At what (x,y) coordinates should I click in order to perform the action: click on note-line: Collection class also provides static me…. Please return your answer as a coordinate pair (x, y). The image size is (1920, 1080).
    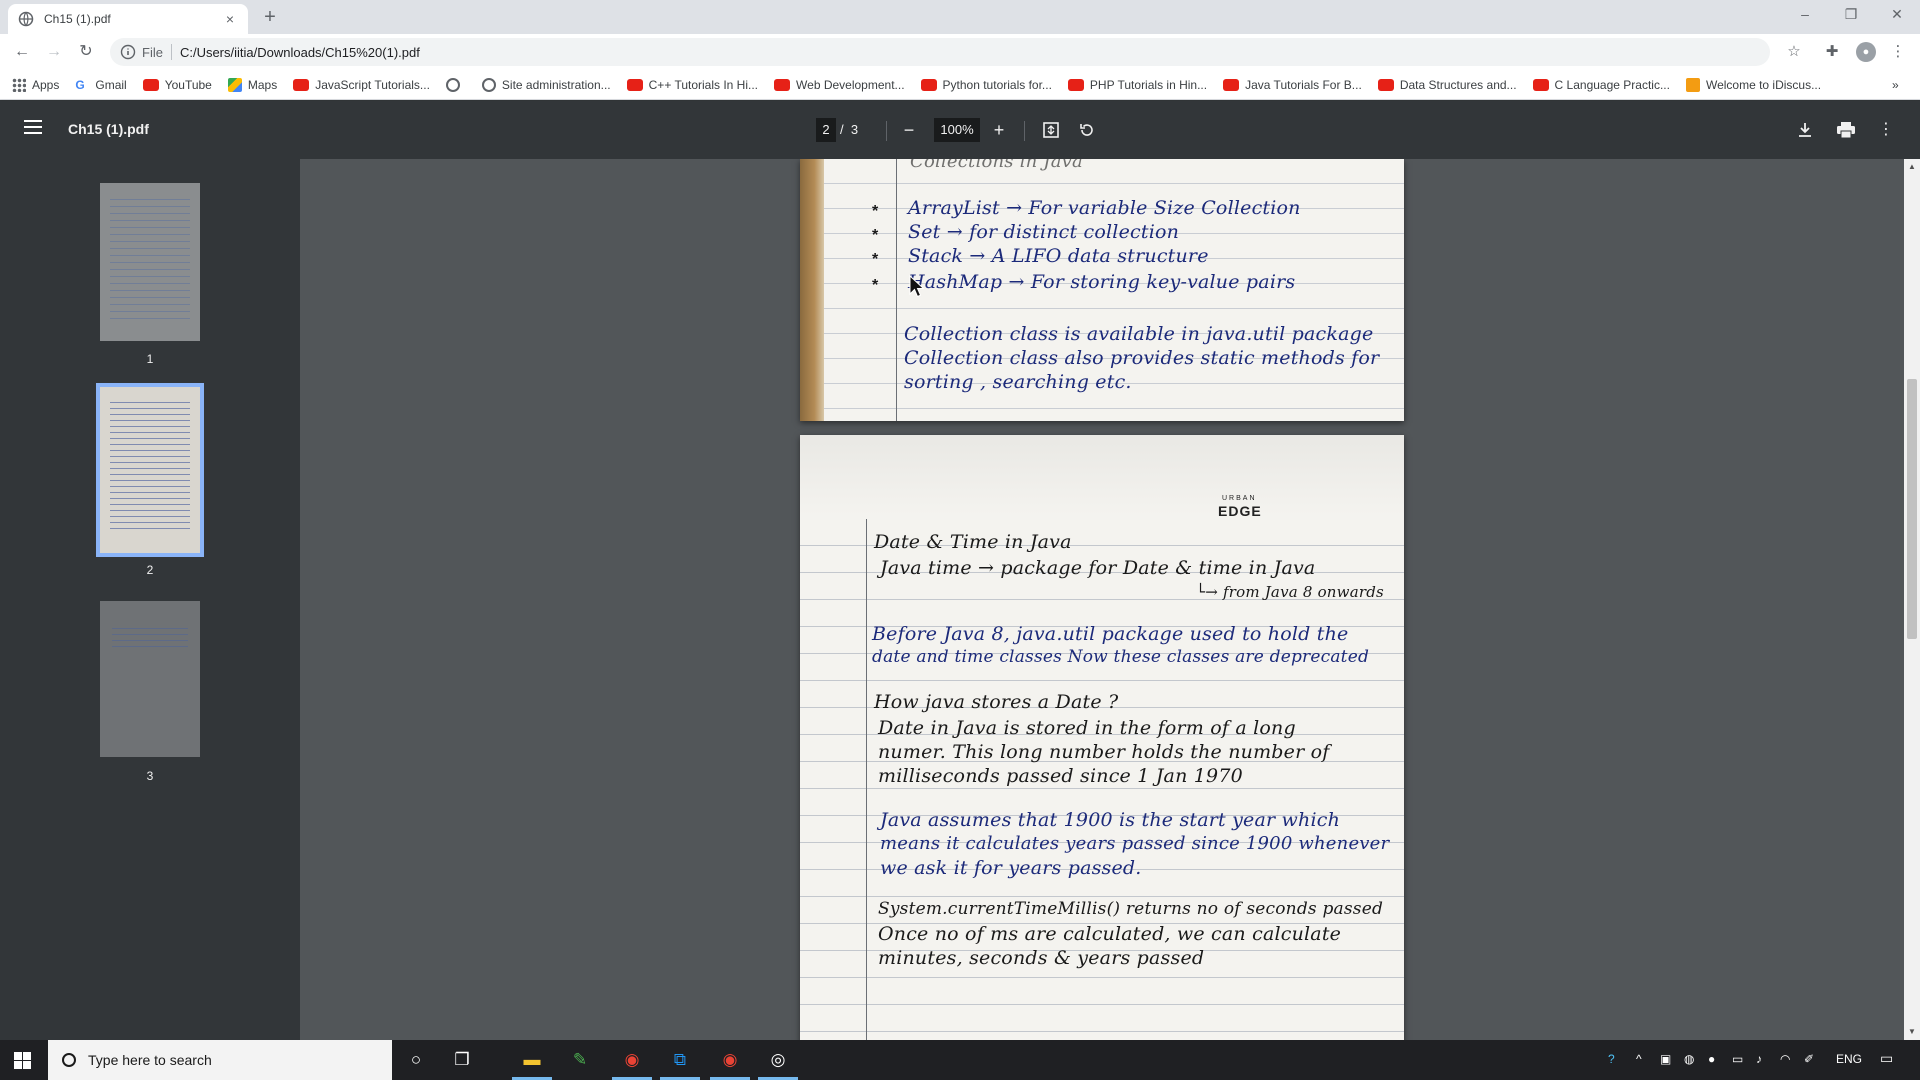
    Looking at the image, I should click on (1142, 358).